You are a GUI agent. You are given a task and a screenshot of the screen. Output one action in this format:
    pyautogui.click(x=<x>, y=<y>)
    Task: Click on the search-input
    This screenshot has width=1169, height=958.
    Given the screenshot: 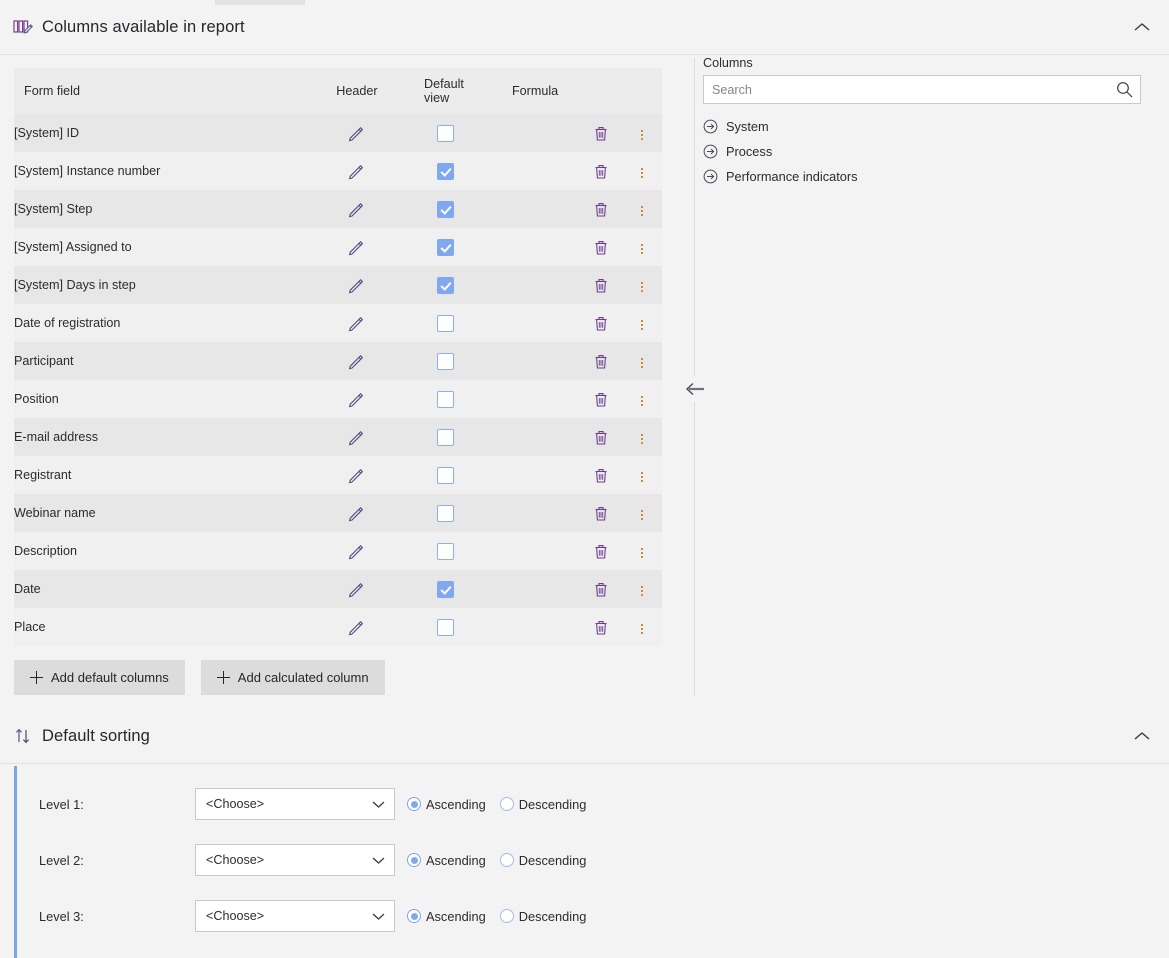 What is the action you would take?
    pyautogui.click(x=922, y=89)
    